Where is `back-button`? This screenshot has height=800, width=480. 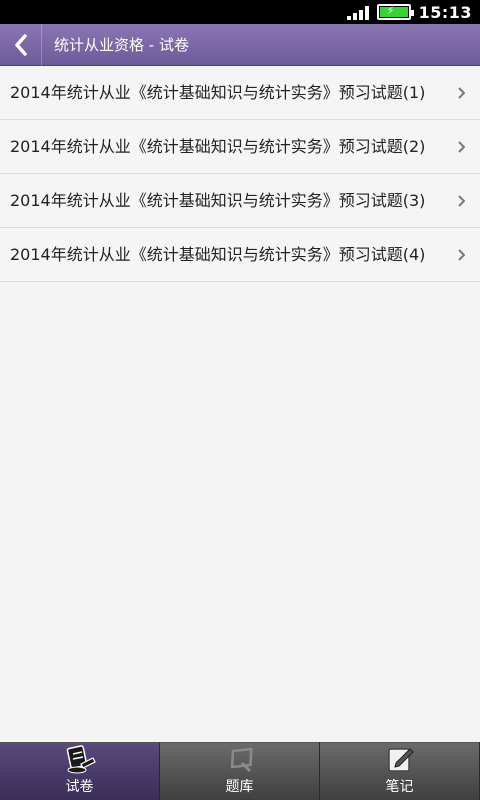 back-button is located at coordinates (21, 44).